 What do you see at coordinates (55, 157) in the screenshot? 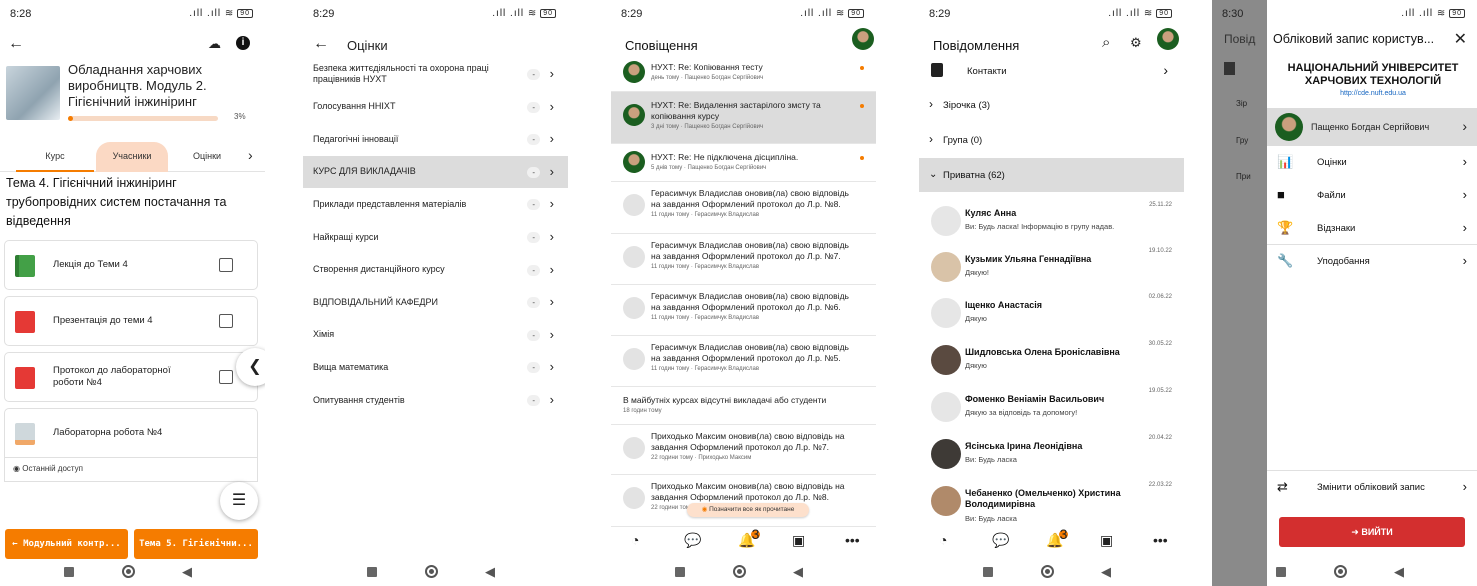
I see `tab-course: Курс` at bounding box center [55, 157].